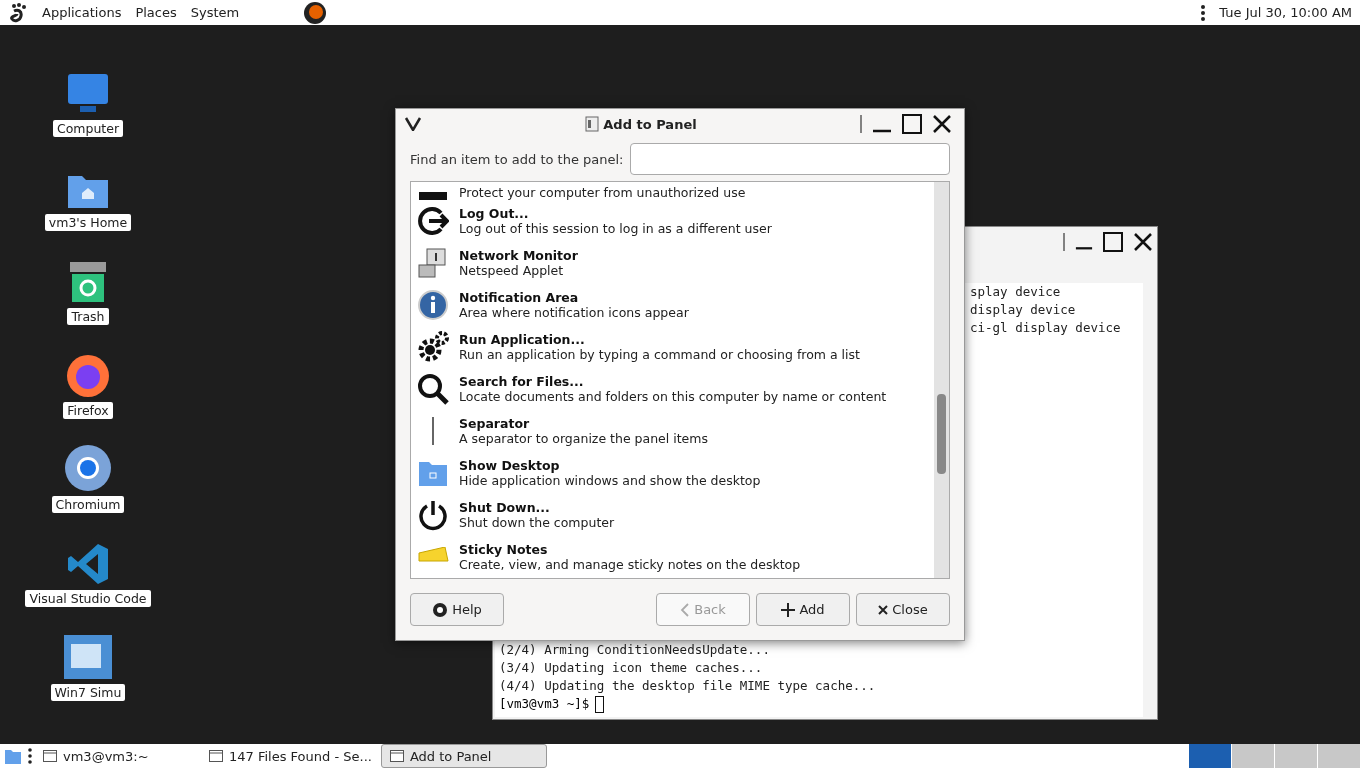  What do you see at coordinates (433, 263) in the screenshot?
I see `network-computer-icon` at bounding box center [433, 263].